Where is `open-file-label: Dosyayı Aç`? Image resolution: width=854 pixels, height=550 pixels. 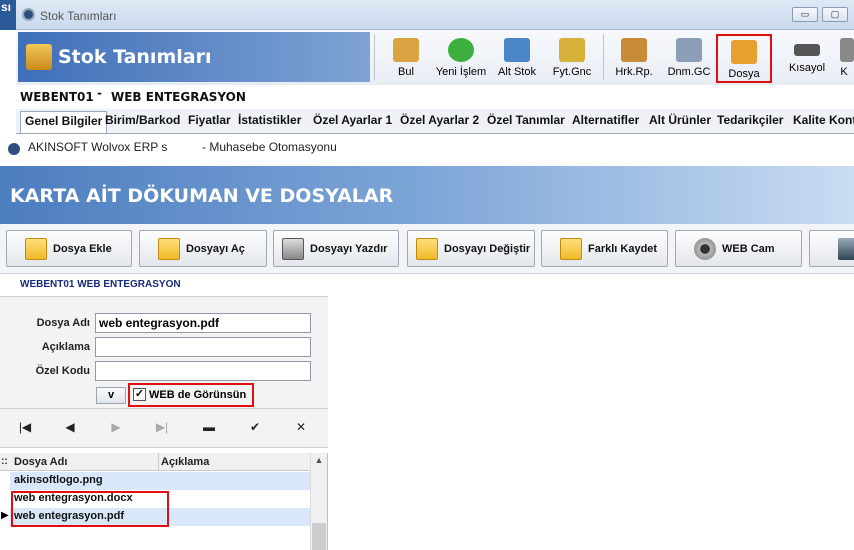
open-file-label: Dosyayı Aç is located at coordinates (215, 248).